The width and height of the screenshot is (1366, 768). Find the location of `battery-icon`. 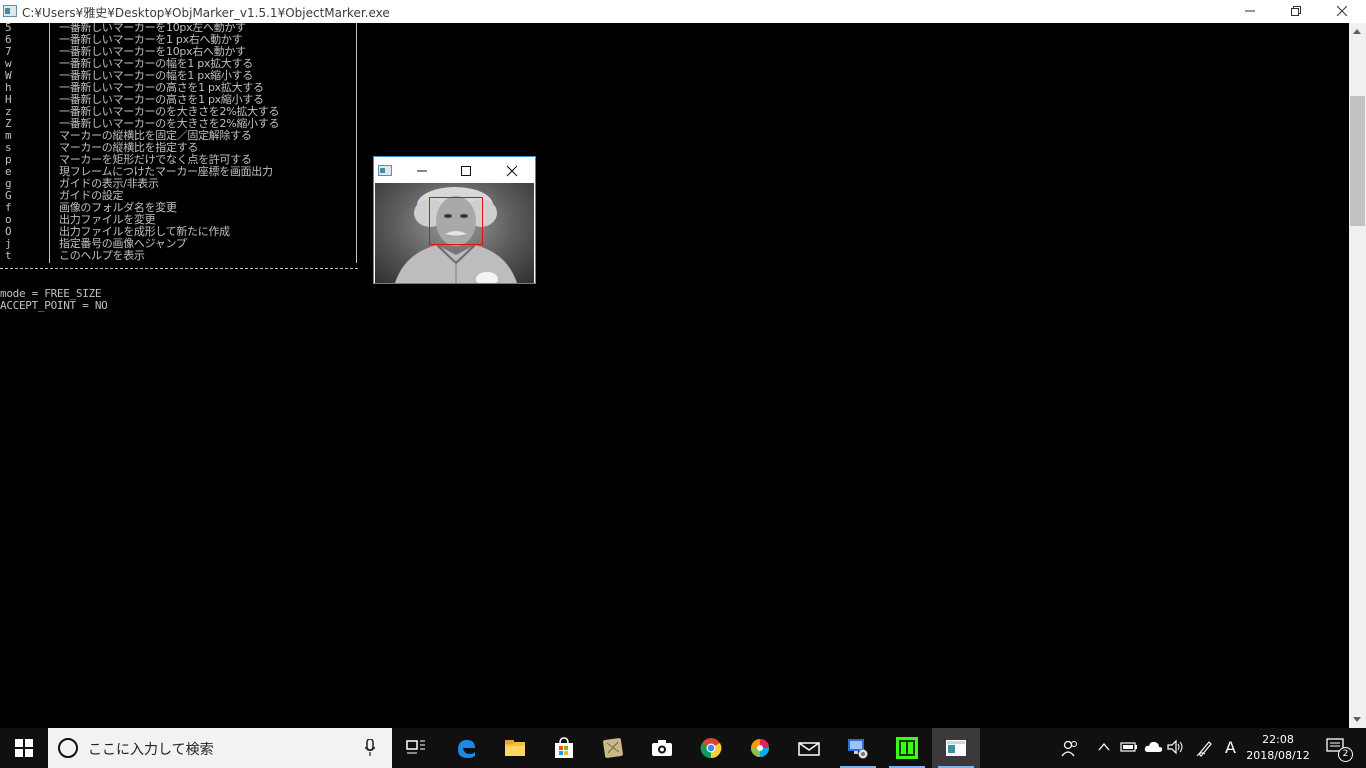

battery-icon is located at coordinates (1128, 747).